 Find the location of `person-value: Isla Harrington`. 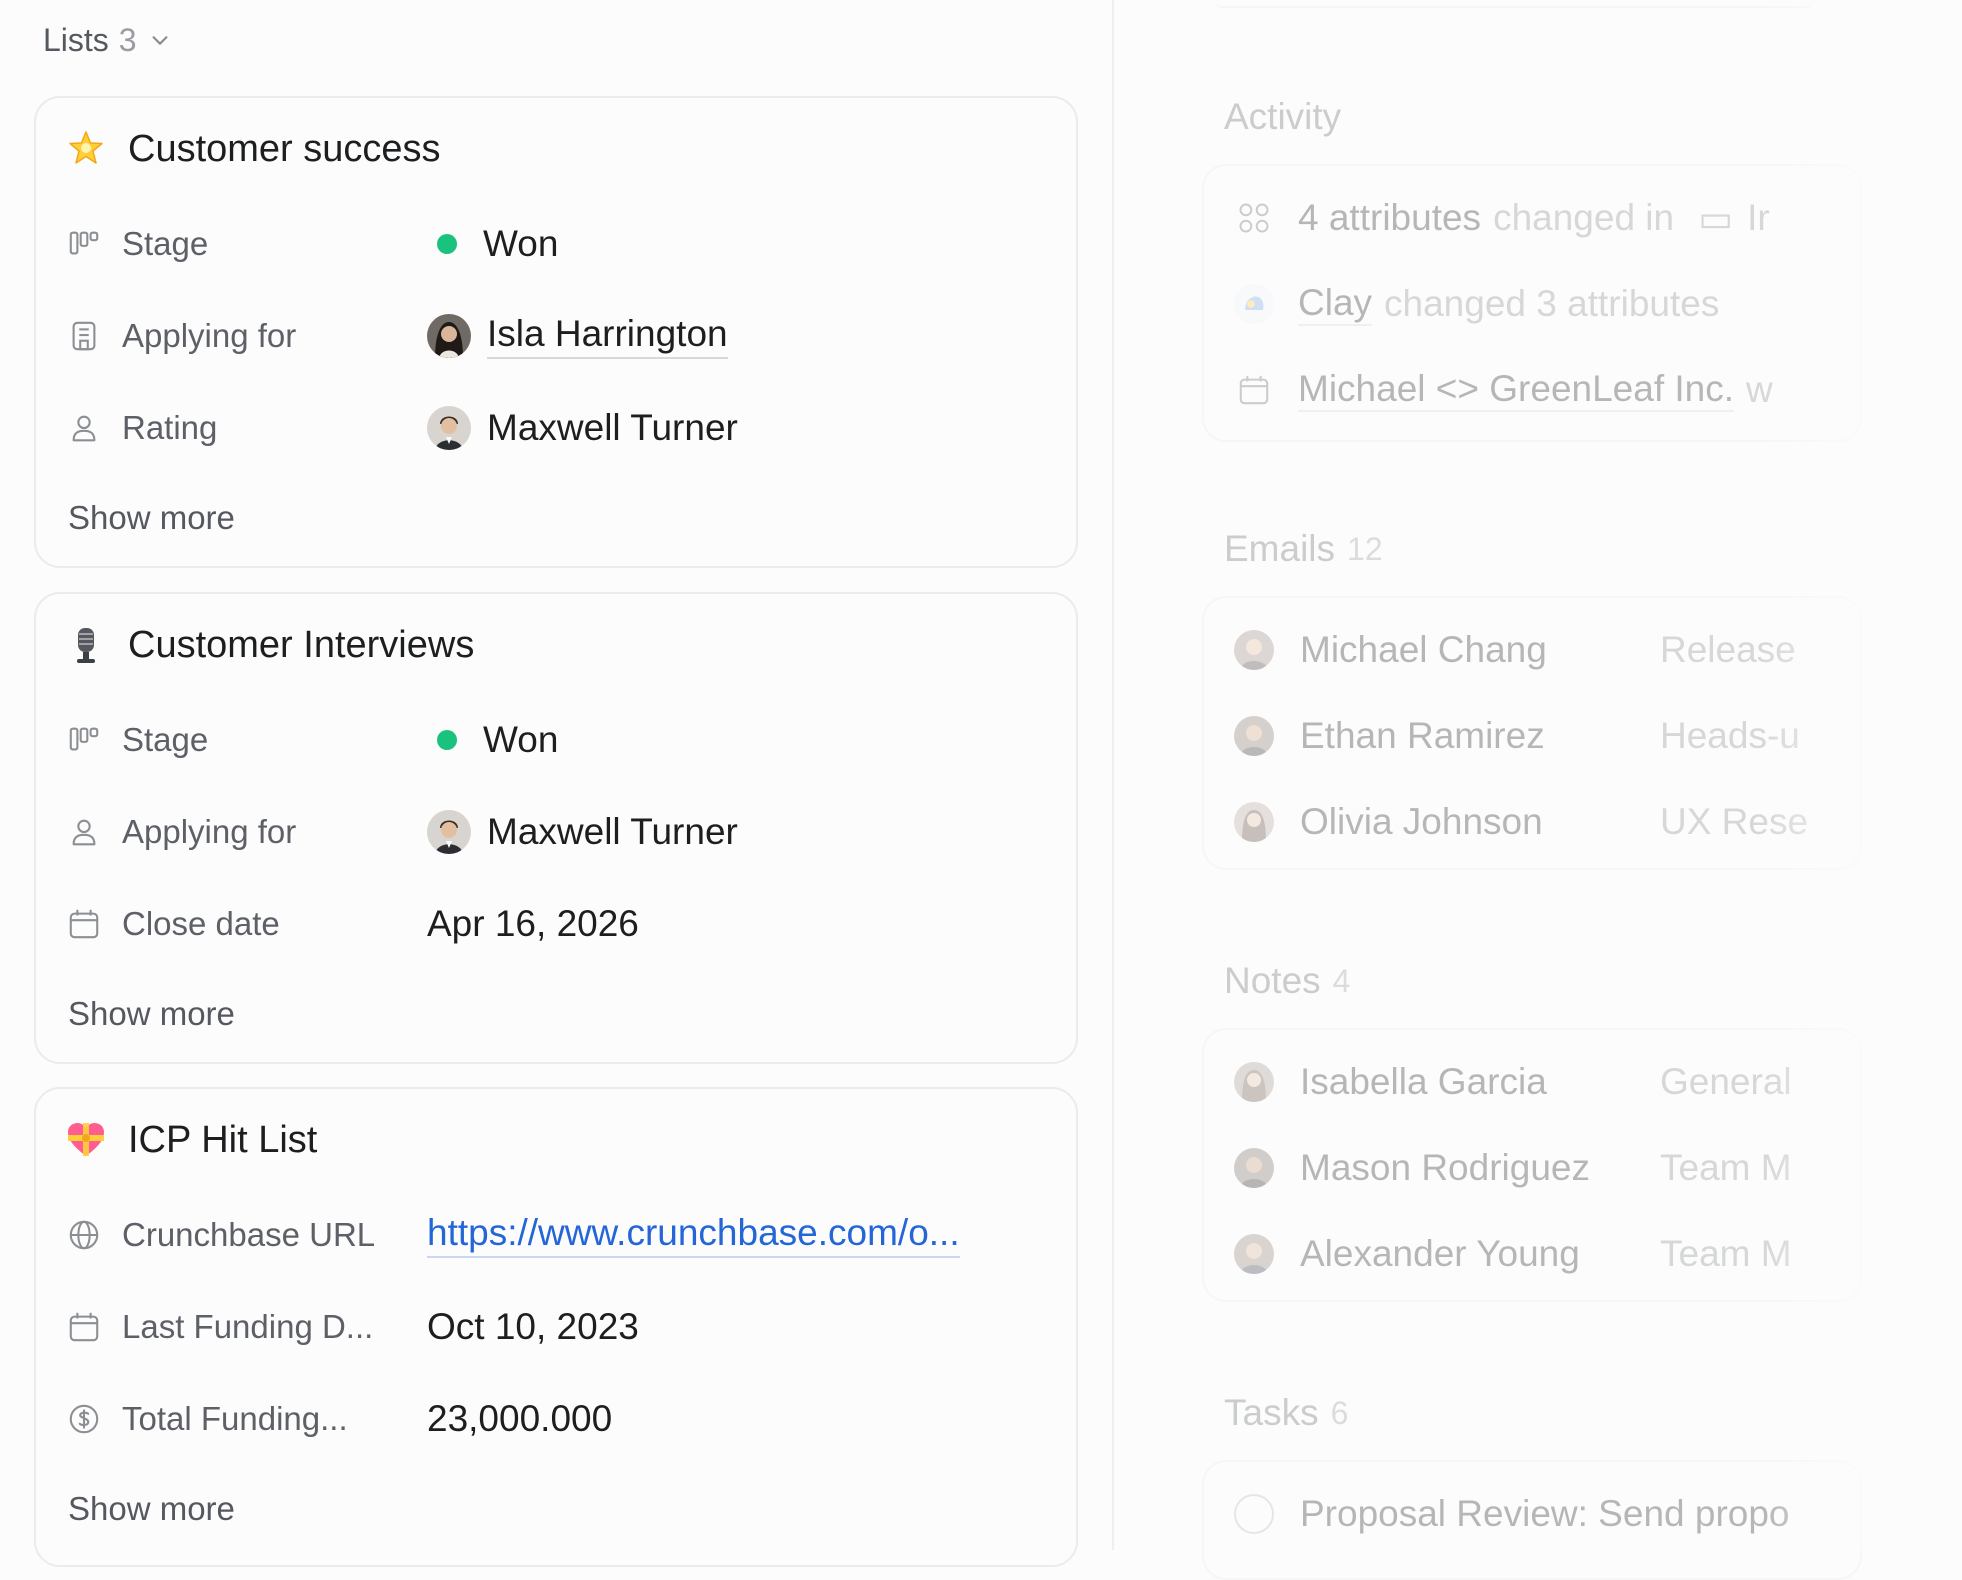

person-value: Isla Harrington is located at coordinates (577, 336).